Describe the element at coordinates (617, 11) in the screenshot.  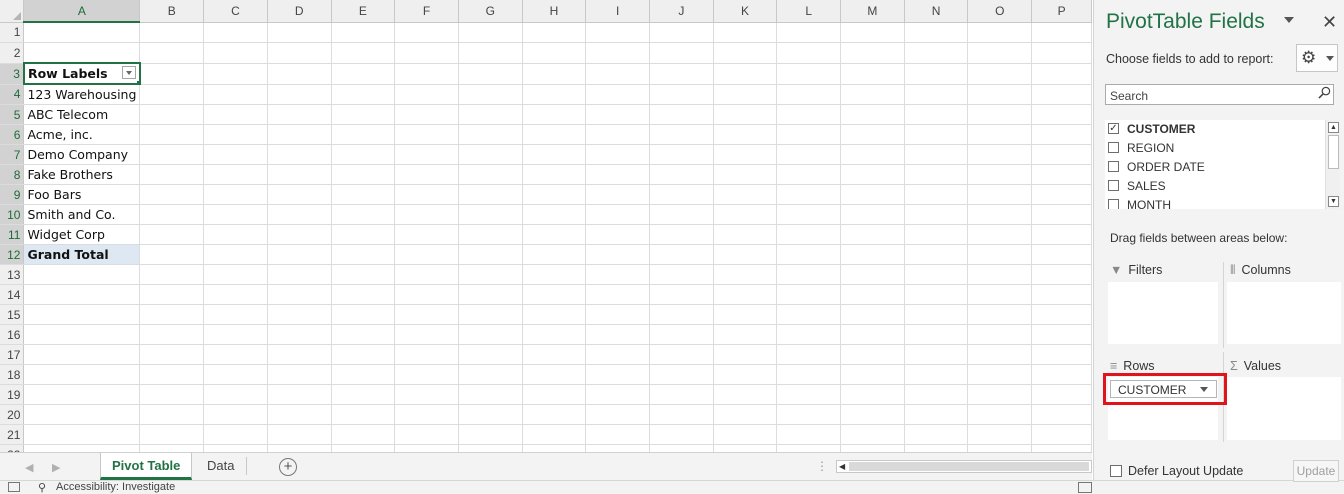
I see `column-header-I: I` at that location.